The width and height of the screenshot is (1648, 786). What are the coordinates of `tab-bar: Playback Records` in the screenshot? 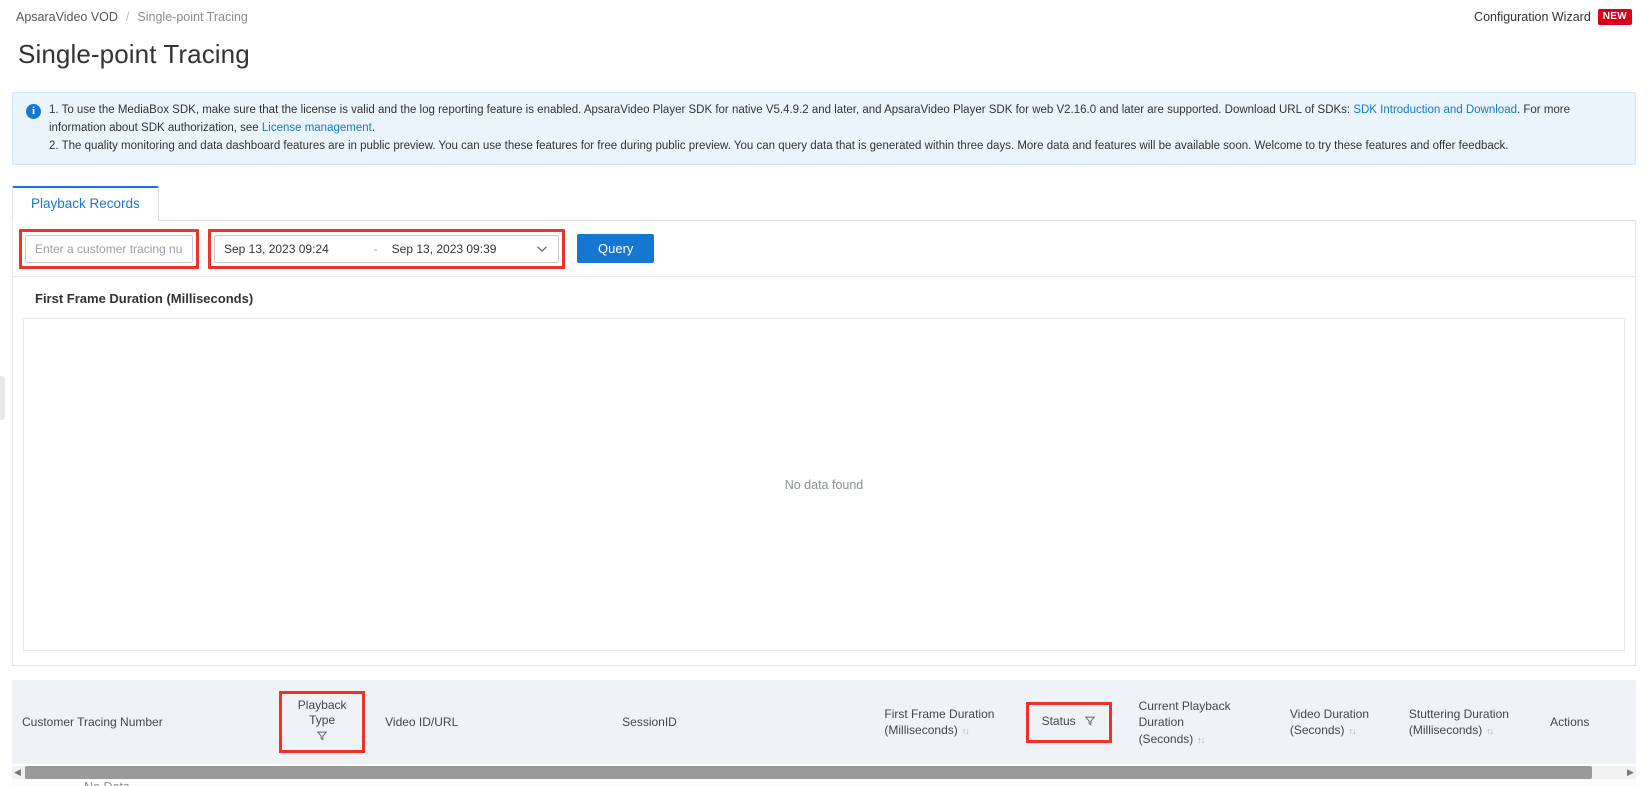 It's located at (824, 203).